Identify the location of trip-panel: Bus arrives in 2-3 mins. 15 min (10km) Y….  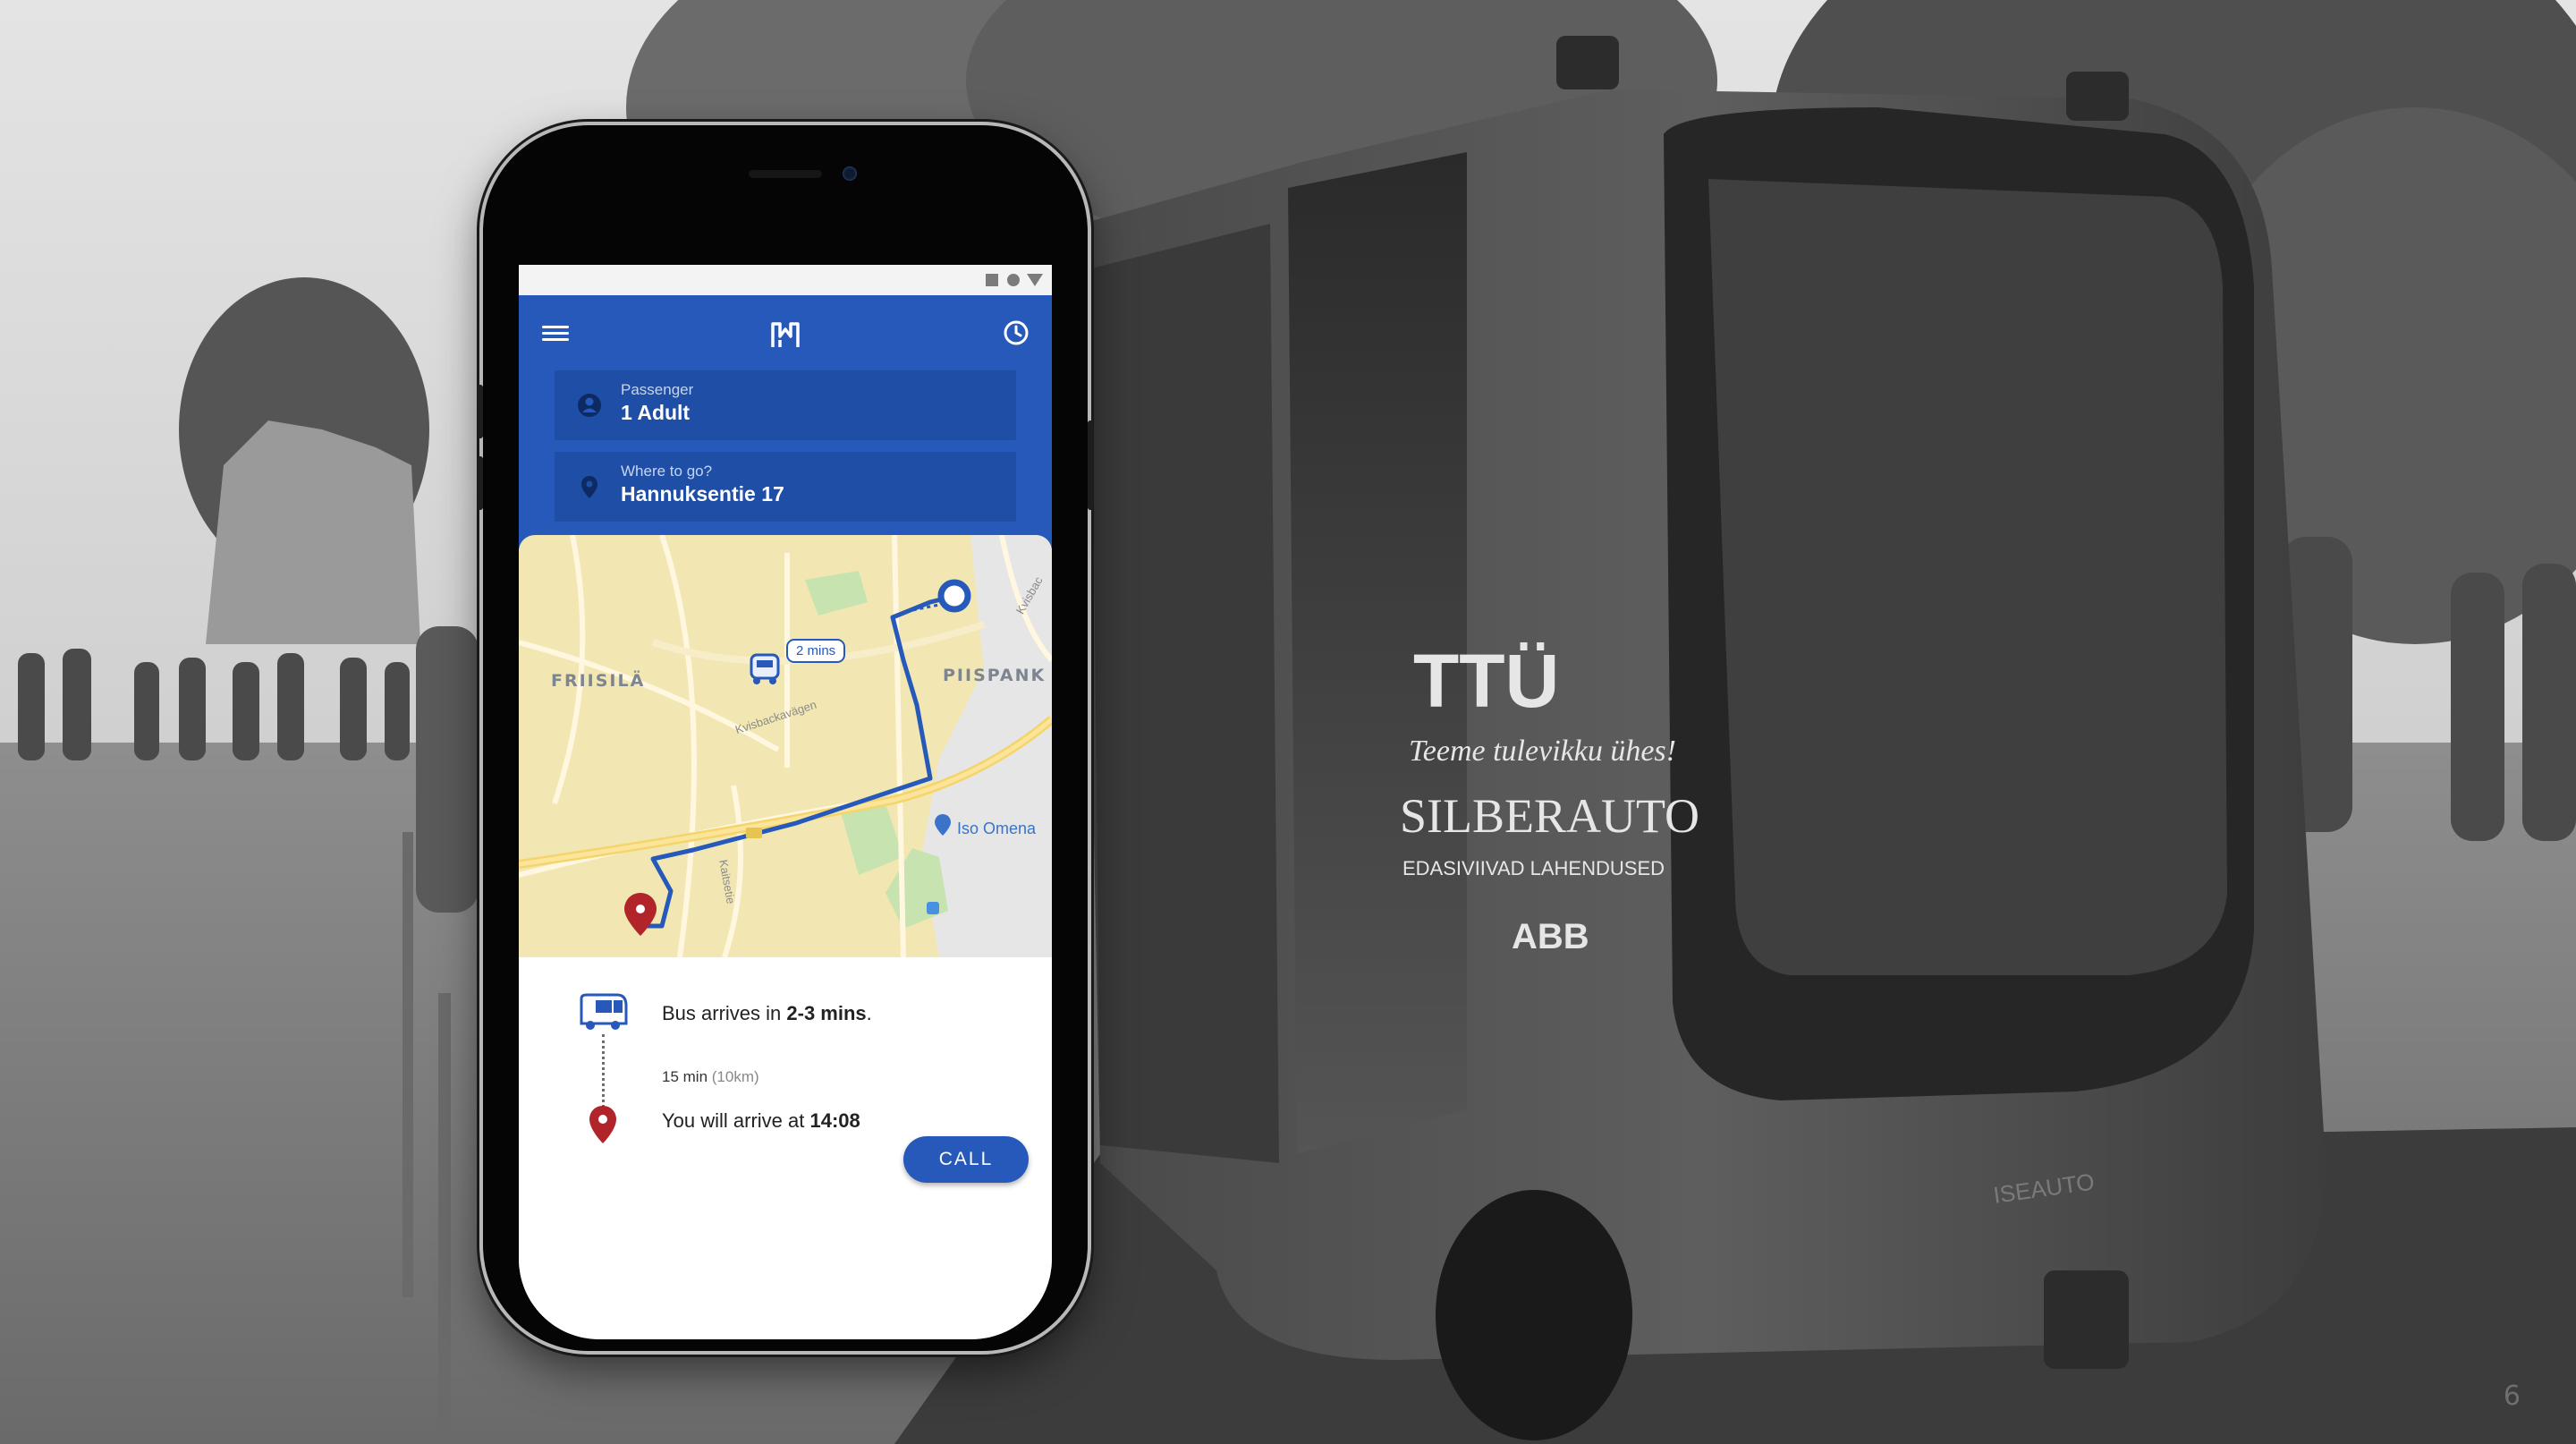
(785, 1148).